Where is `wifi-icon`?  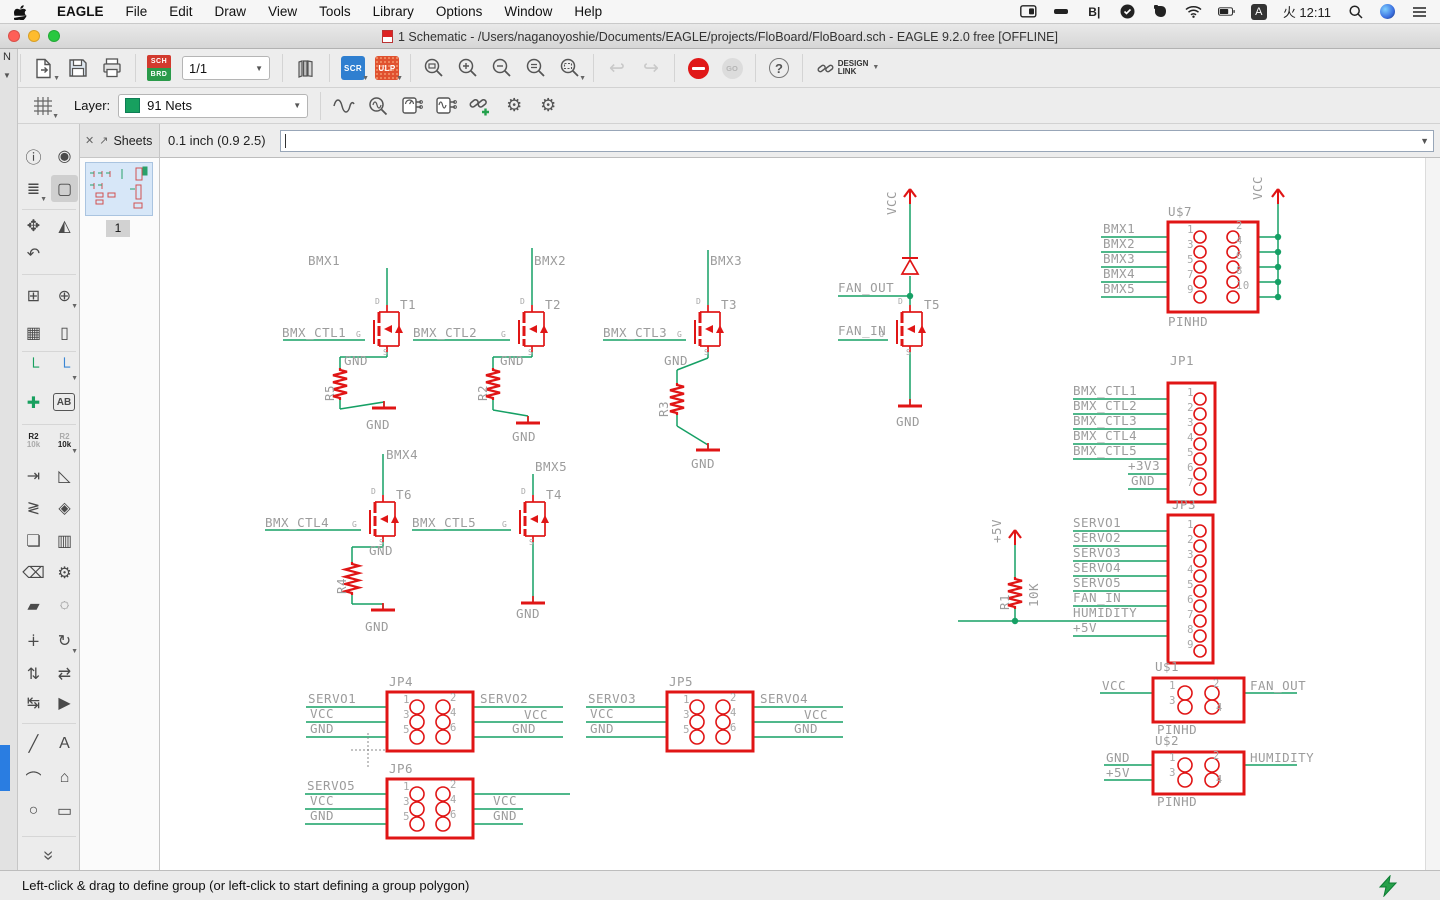
wifi-icon is located at coordinates (1193, 11).